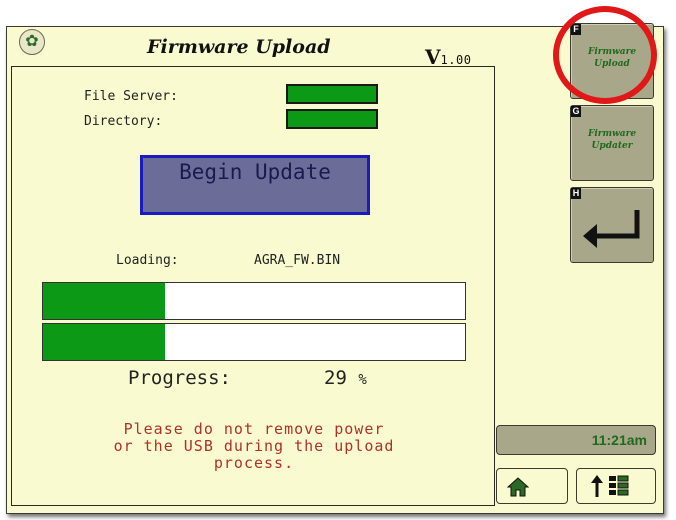 This screenshot has height=520, width=676. What do you see at coordinates (147, 260) in the screenshot?
I see `loading-label: Loading:` at bounding box center [147, 260].